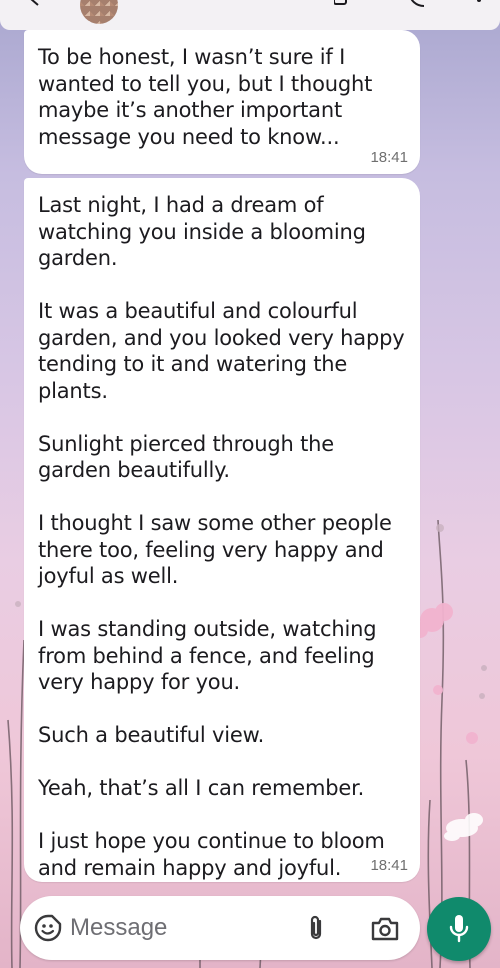 The width and height of the screenshot is (500, 968). I want to click on message-paragraph: Such a beautiful view., so click(151, 735).